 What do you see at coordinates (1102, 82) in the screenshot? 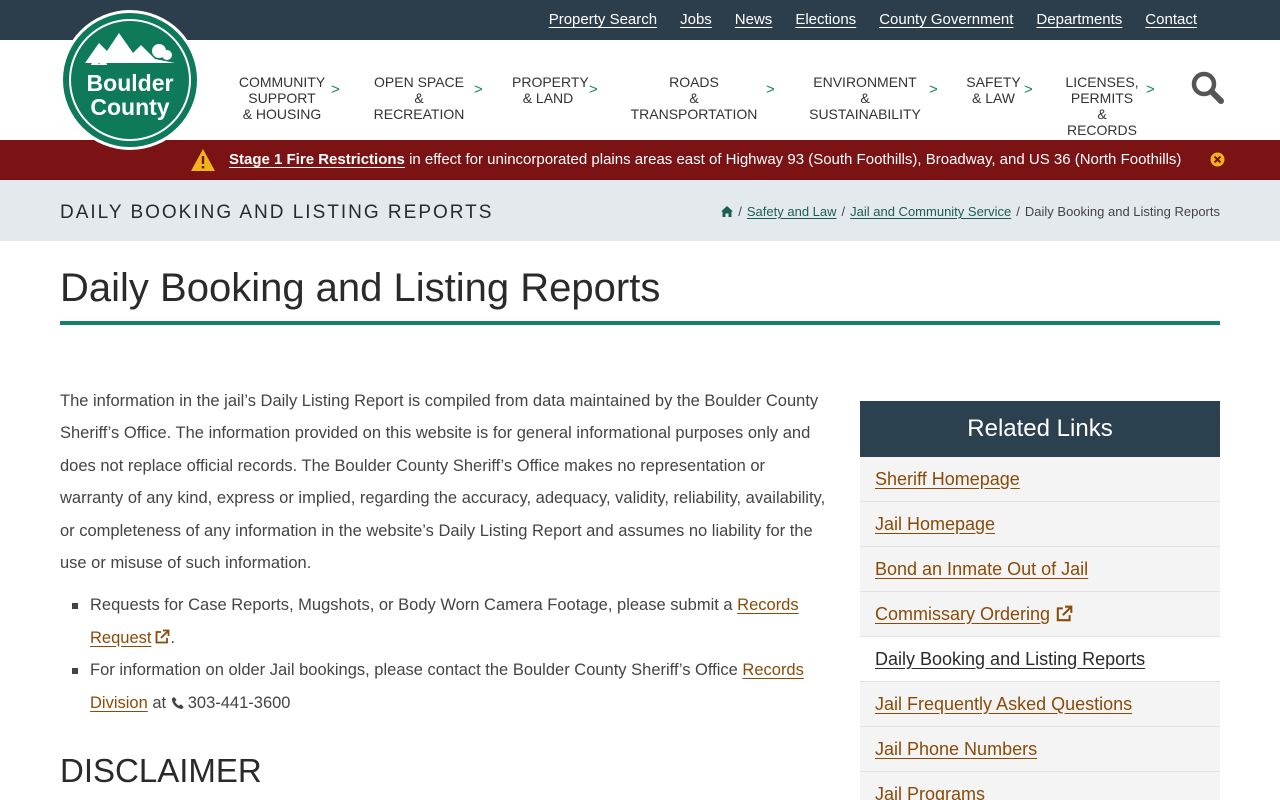
I see `nav-label-line: Licenses,` at bounding box center [1102, 82].